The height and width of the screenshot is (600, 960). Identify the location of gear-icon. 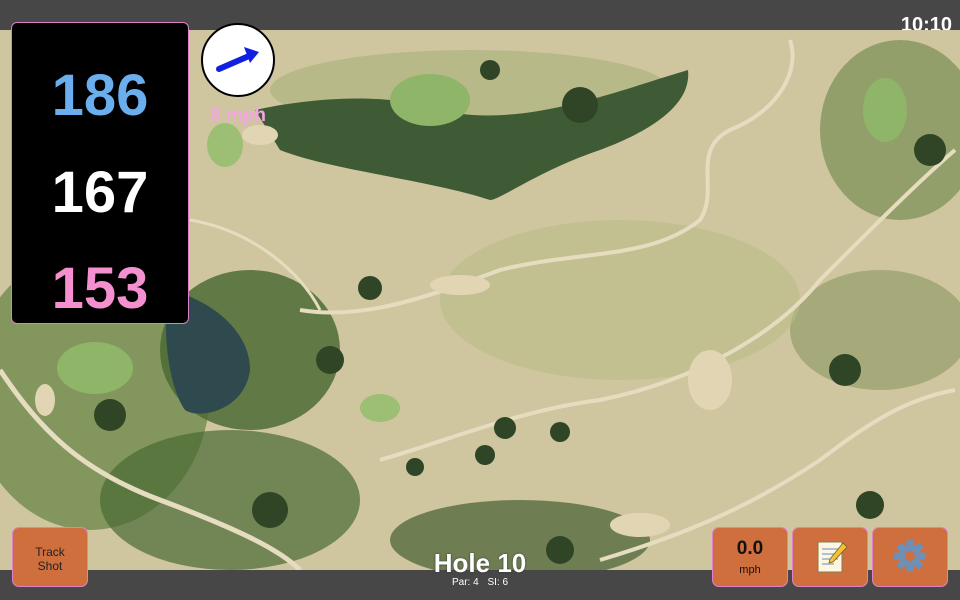
(910, 556).